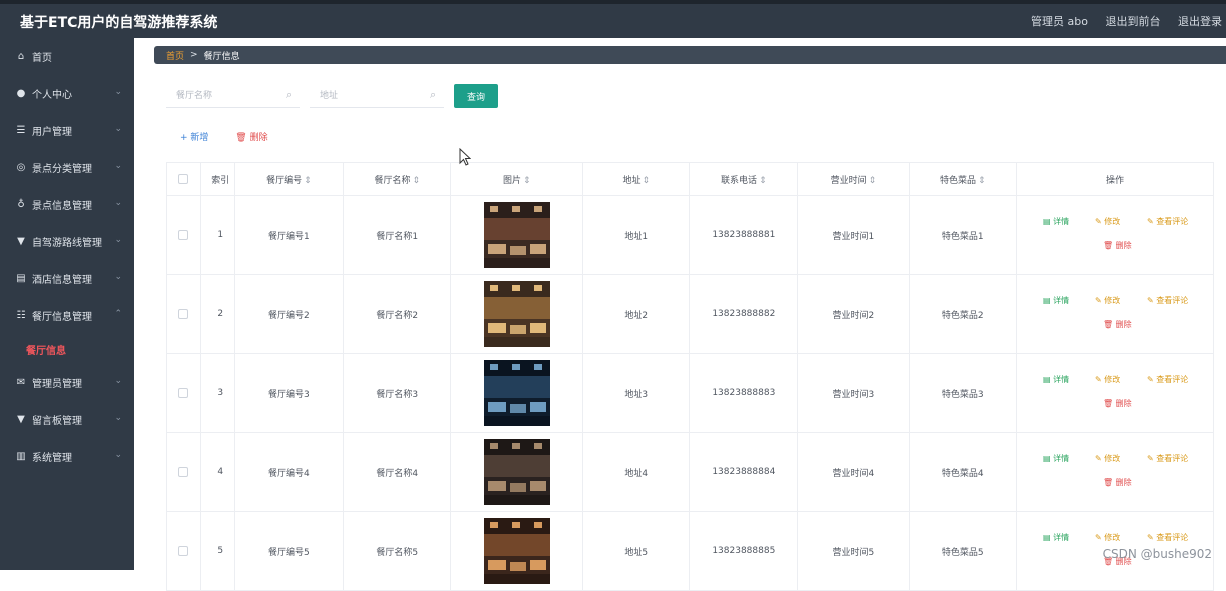 This screenshot has height=591, width=1226. I want to click on restaurant-name-input, so click(233, 96).